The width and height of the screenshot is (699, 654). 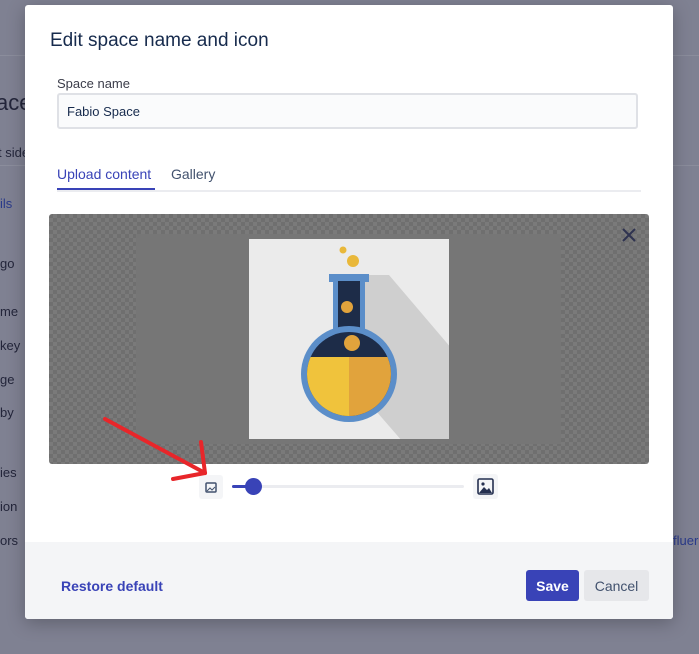 I want to click on tab-upload-content: Upload content, so click(x=104, y=174).